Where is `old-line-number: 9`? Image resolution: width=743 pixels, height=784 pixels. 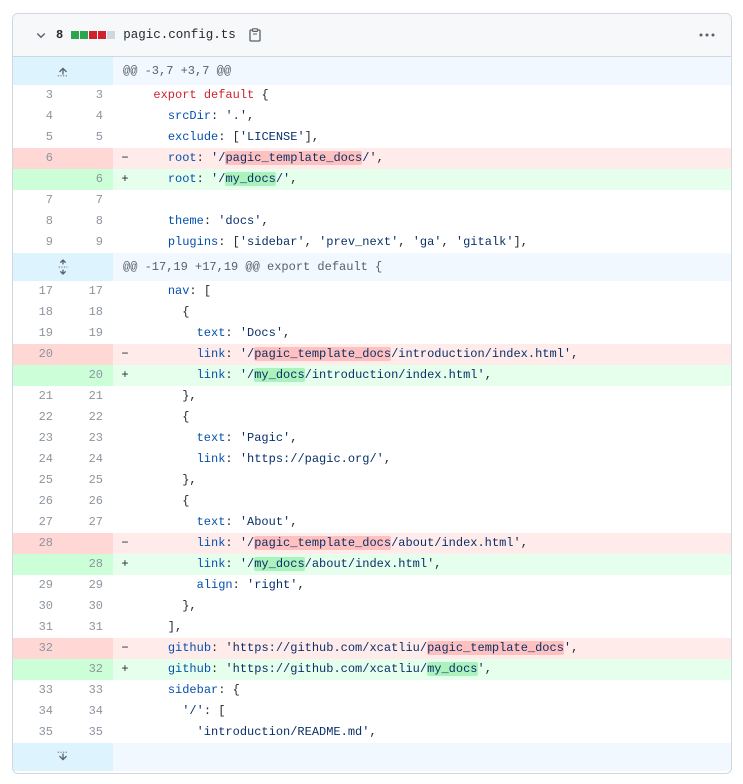
old-line-number: 9 is located at coordinates (38, 242).